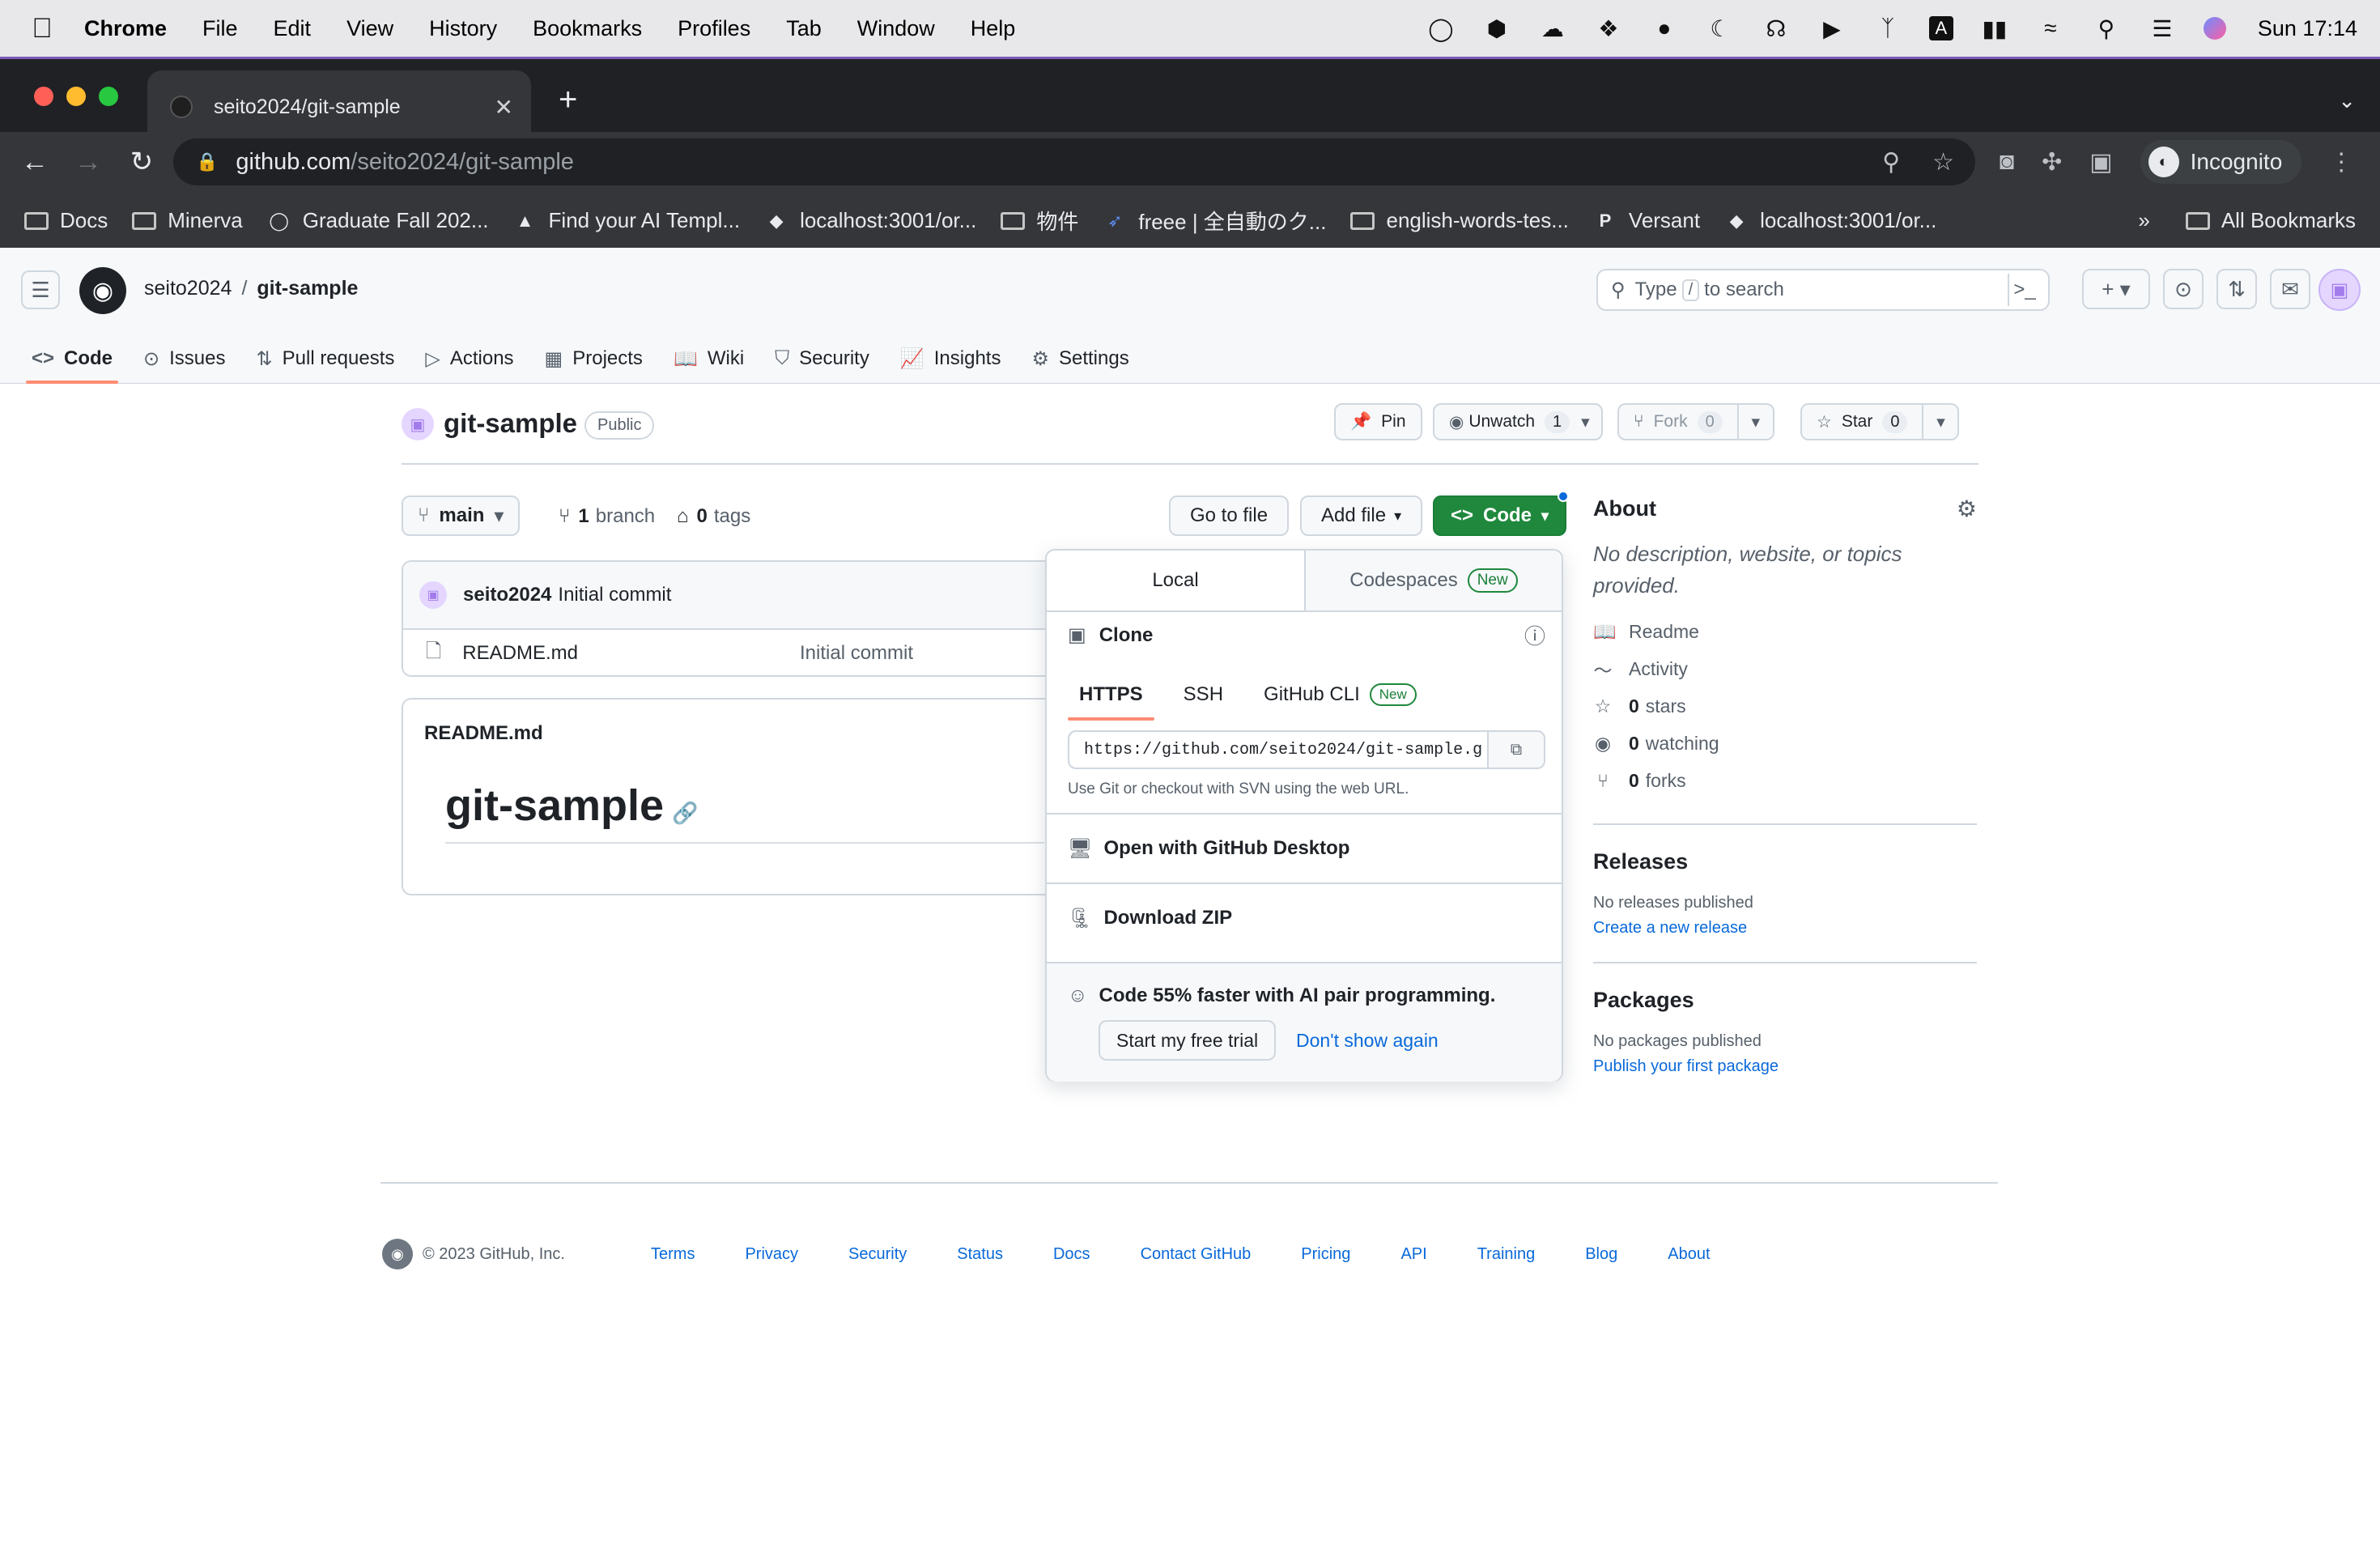 This screenshot has height=1548, width=2380. What do you see at coordinates (125, 29) in the screenshot?
I see `menu-app-name: Chrome` at bounding box center [125, 29].